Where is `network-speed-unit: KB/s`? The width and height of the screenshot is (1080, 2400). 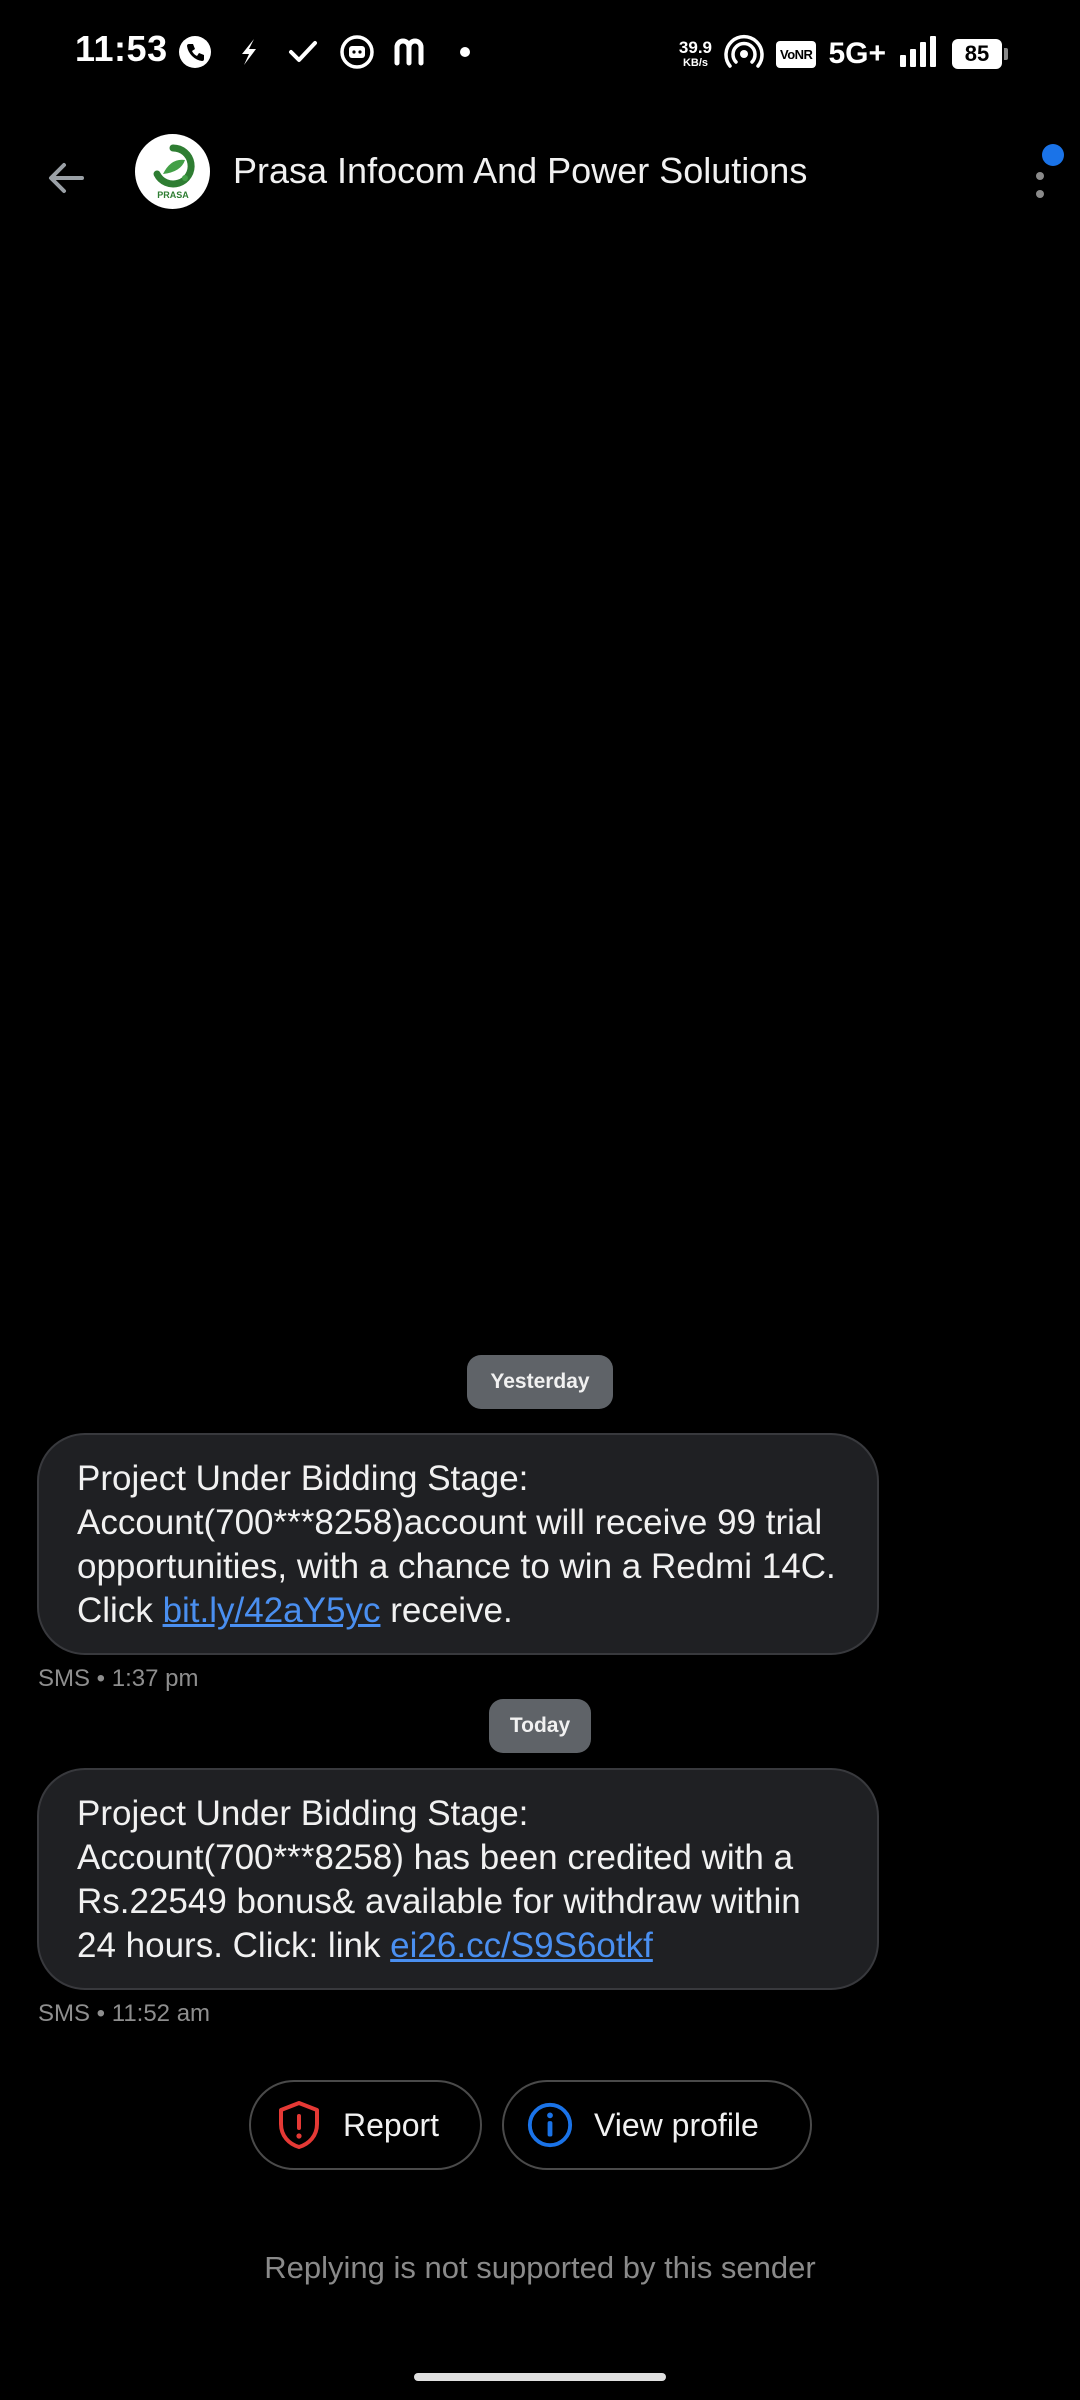
network-speed-unit: KB/s is located at coordinates (695, 63).